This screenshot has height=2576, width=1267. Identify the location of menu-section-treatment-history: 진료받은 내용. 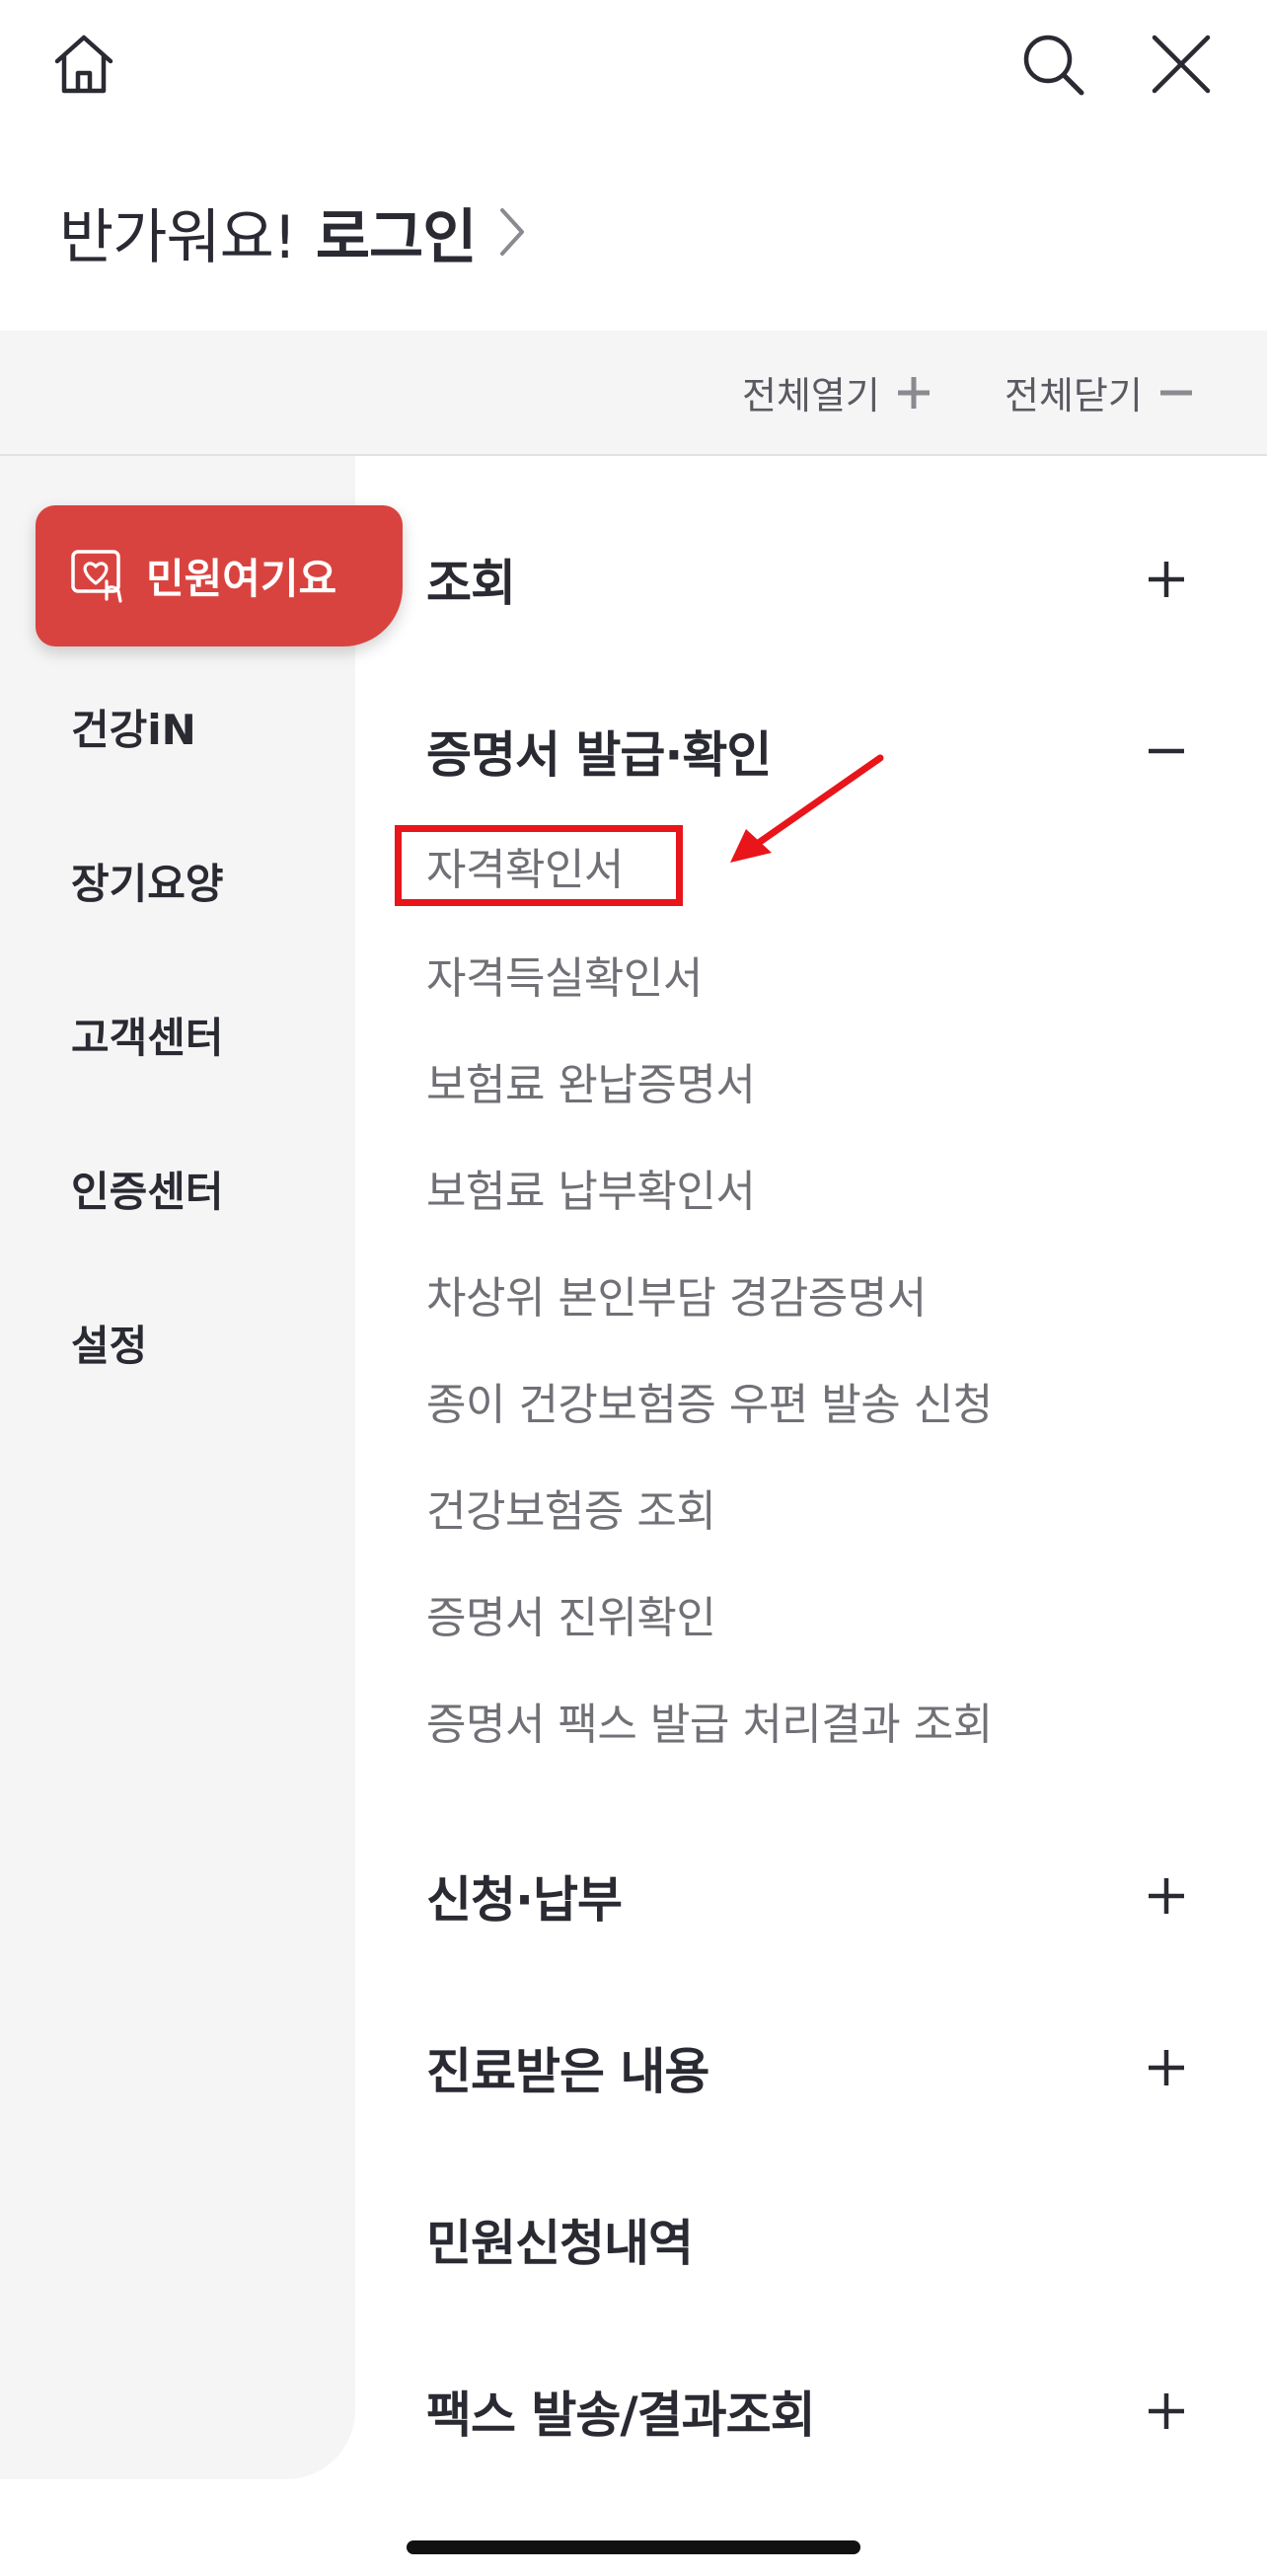
(811, 2067).